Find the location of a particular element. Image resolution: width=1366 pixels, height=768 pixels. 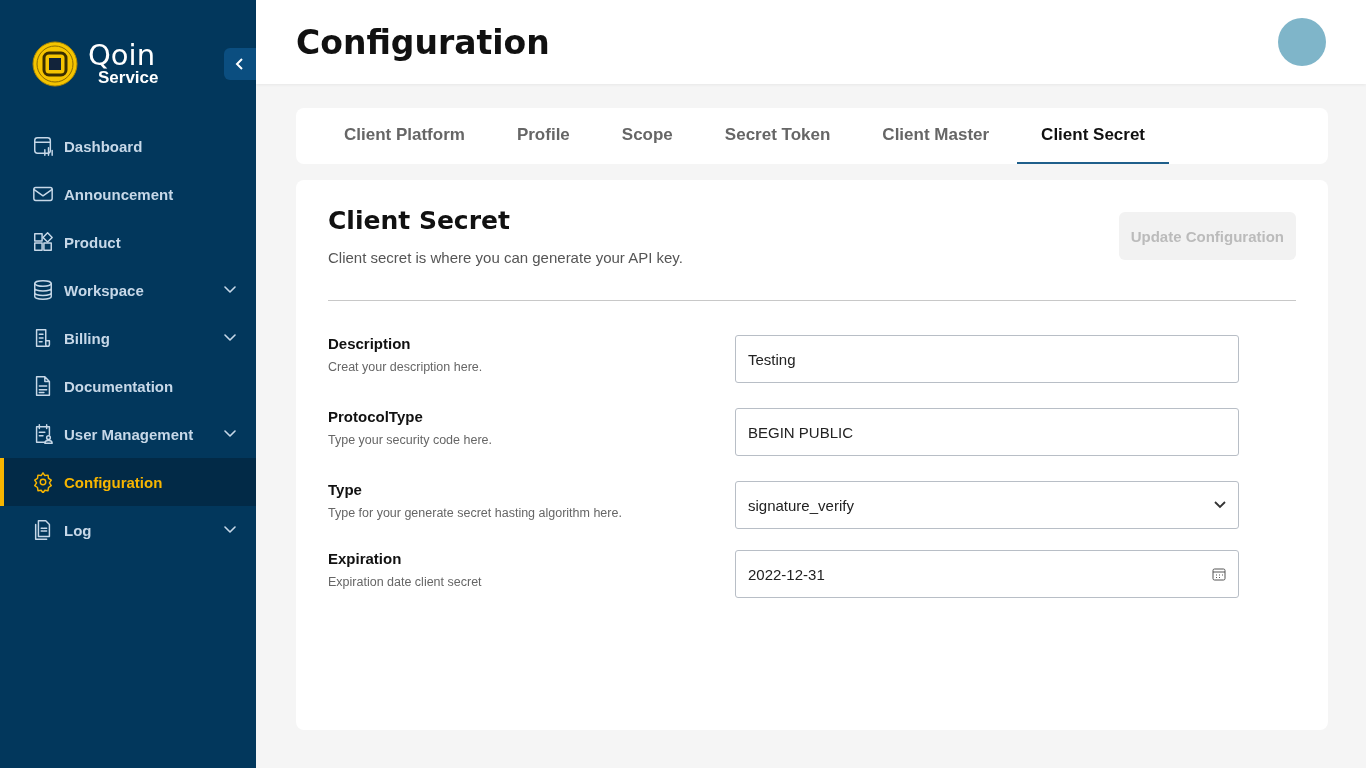

collapse-button is located at coordinates (240, 64).